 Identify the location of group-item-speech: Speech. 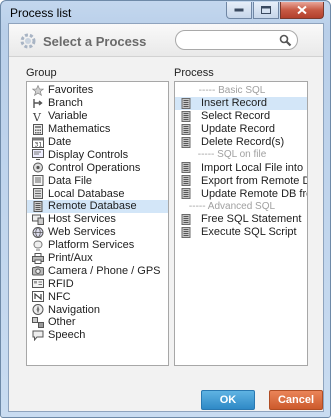
(97, 335).